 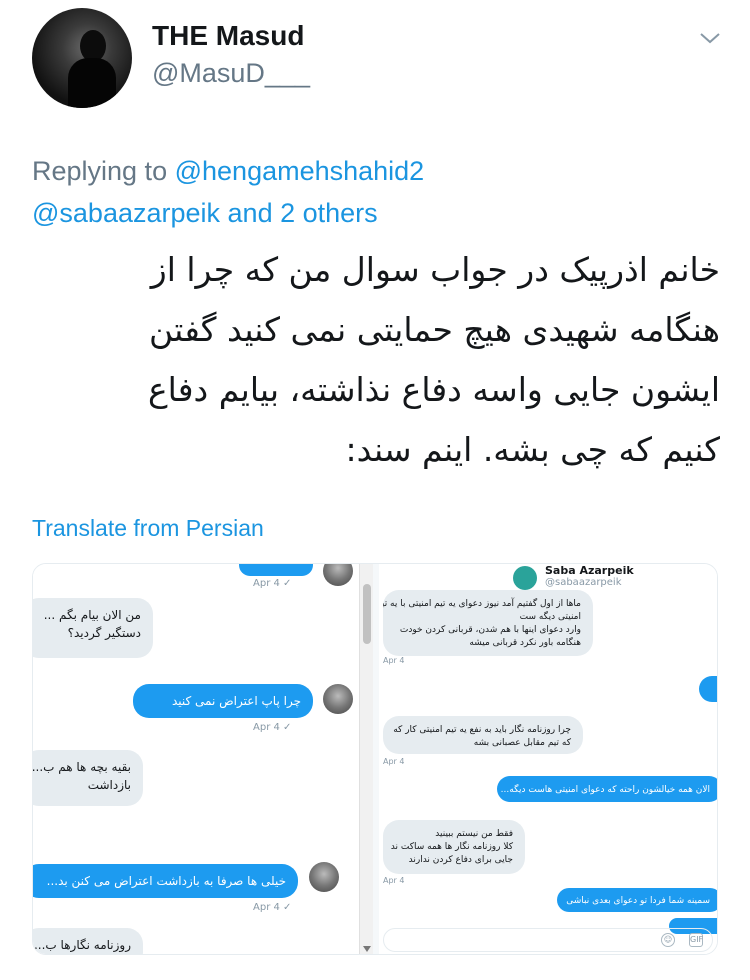 I want to click on message-text: که تیم مقابل عصبانی بشه, so click(x=522, y=743).